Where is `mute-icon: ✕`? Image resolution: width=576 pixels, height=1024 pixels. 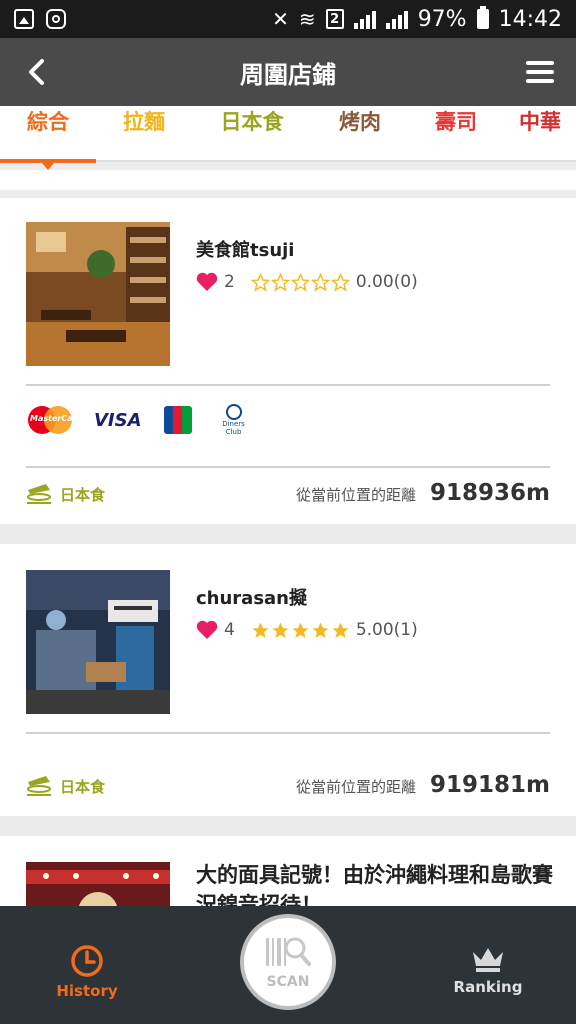 mute-icon: ✕ is located at coordinates (280, 19).